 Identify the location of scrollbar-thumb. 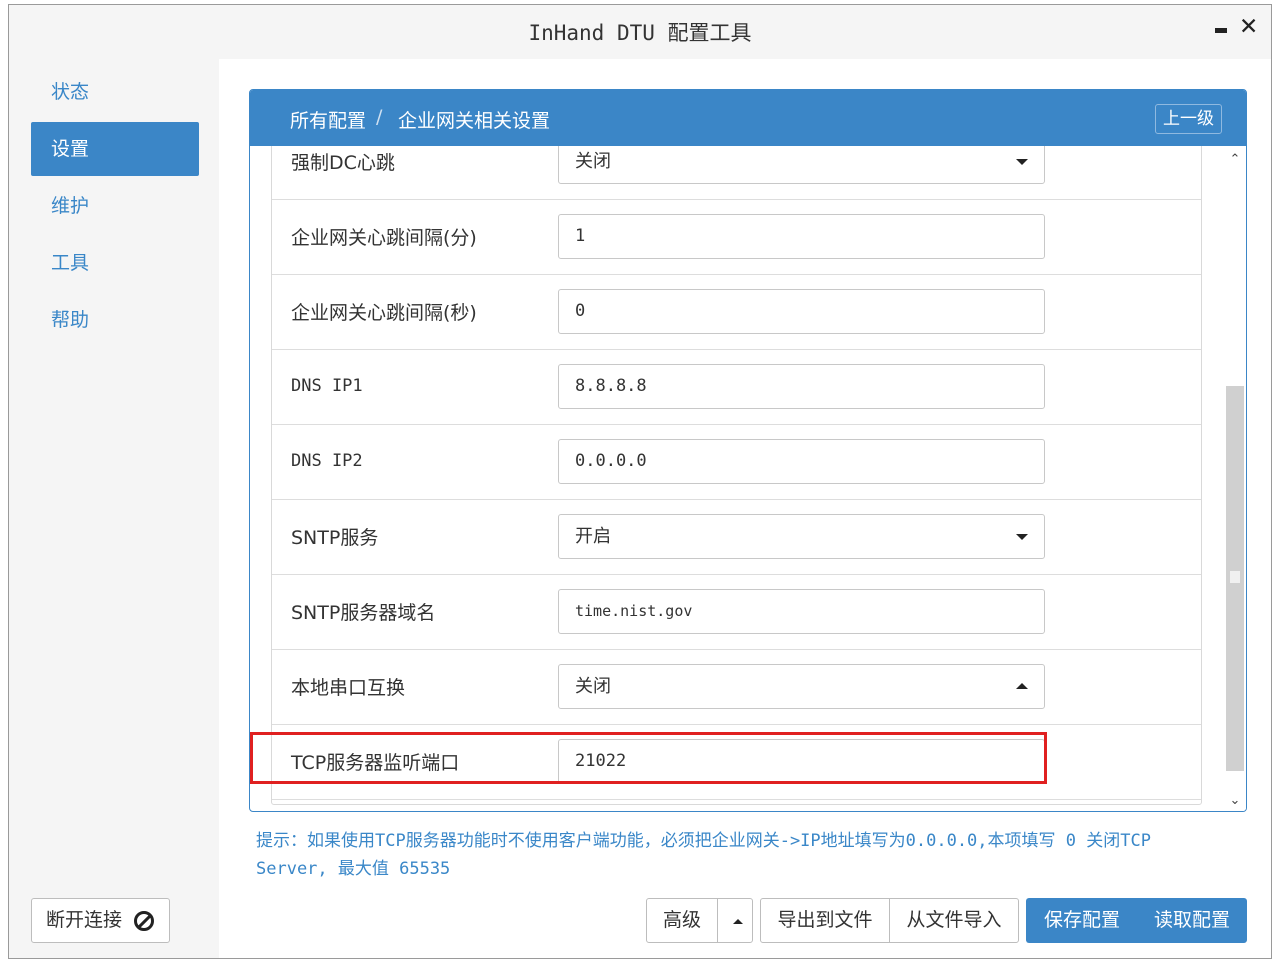
(1235, 578).